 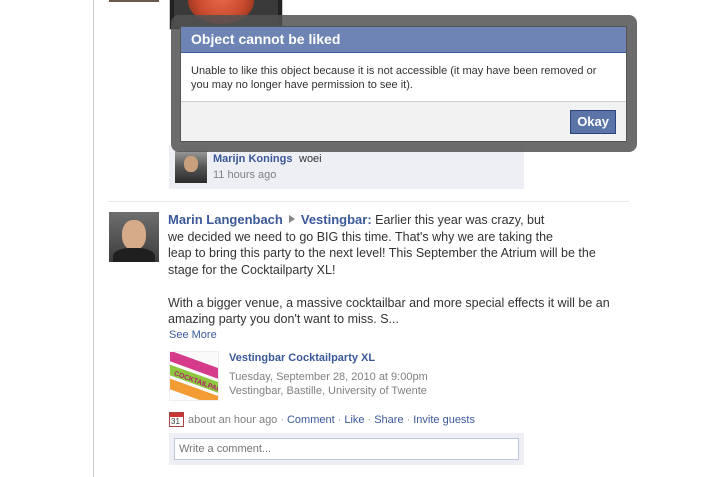 I want to click on post-text-line: Earlier this year was crazy, but, so click(x=460, y=220).